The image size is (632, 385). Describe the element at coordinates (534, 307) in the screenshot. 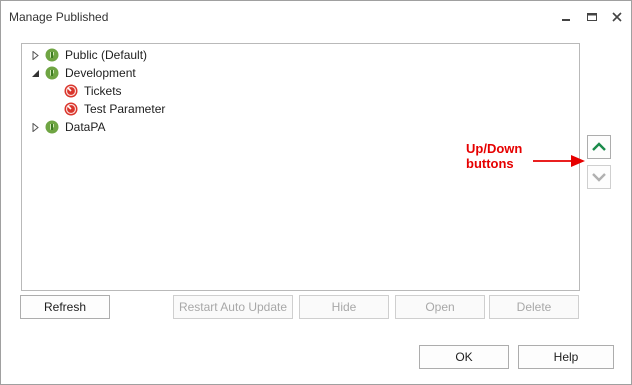

I see `delete-button: Delete` at that location.